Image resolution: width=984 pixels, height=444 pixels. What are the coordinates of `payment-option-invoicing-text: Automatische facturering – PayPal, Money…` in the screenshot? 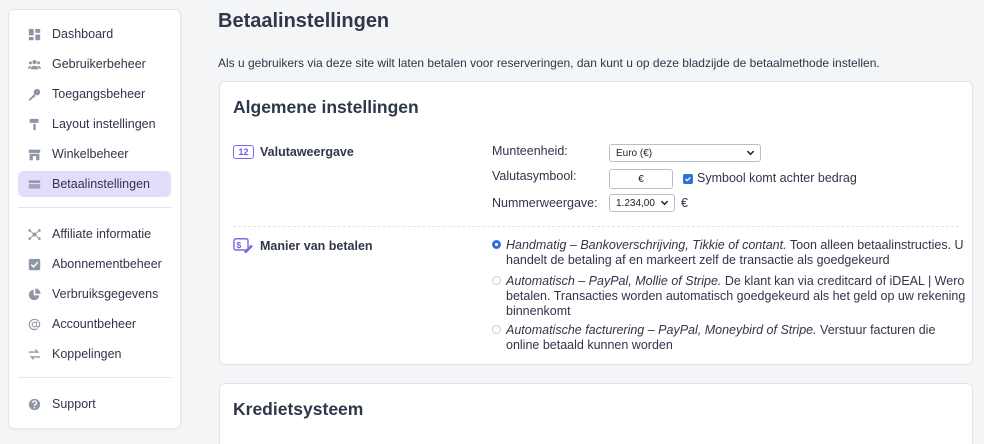 It's located at (721, 337).